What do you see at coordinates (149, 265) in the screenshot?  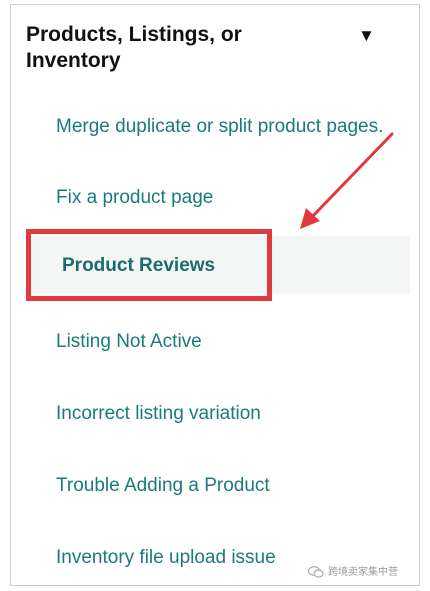 I see `highlight-annotation-box` at bounding box center [149, 265].